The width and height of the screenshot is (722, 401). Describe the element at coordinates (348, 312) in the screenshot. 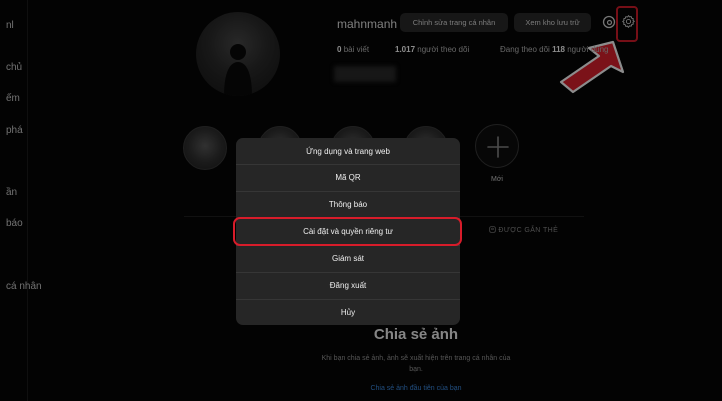

I see `menu-item-cancel: Hủy` at that location.